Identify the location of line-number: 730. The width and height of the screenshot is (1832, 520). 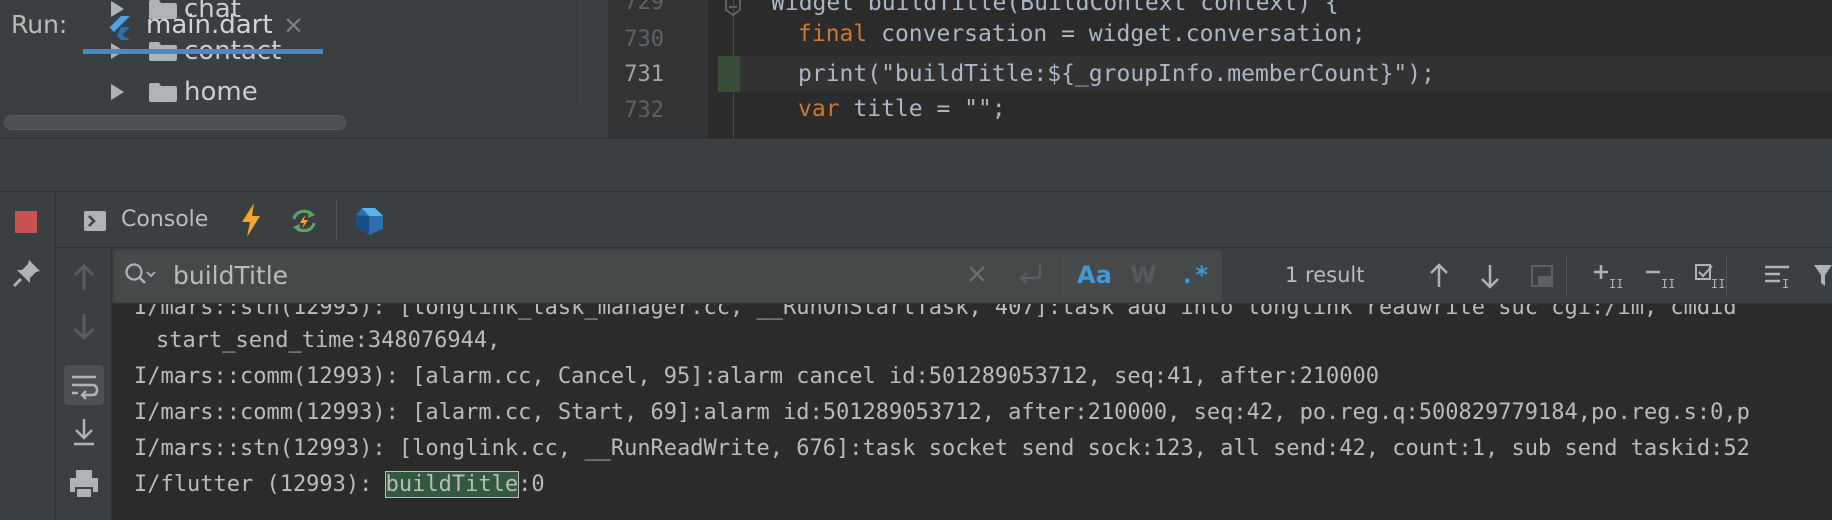
(644, 39).